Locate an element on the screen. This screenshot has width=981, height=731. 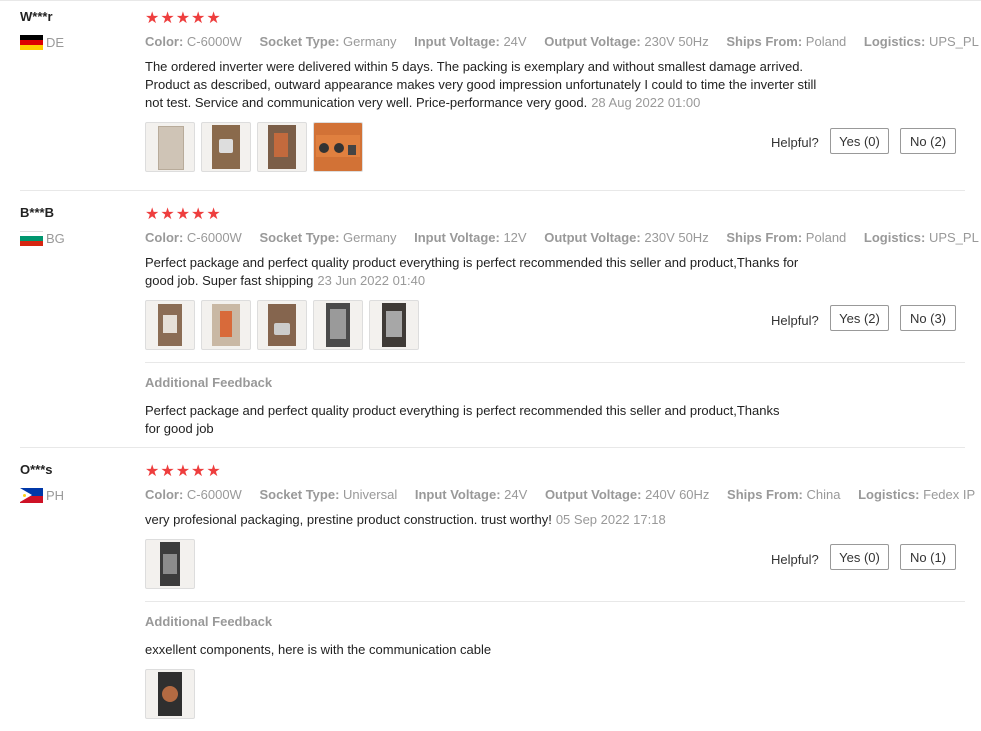
country-code: DE is located at coordinates (55, 42).